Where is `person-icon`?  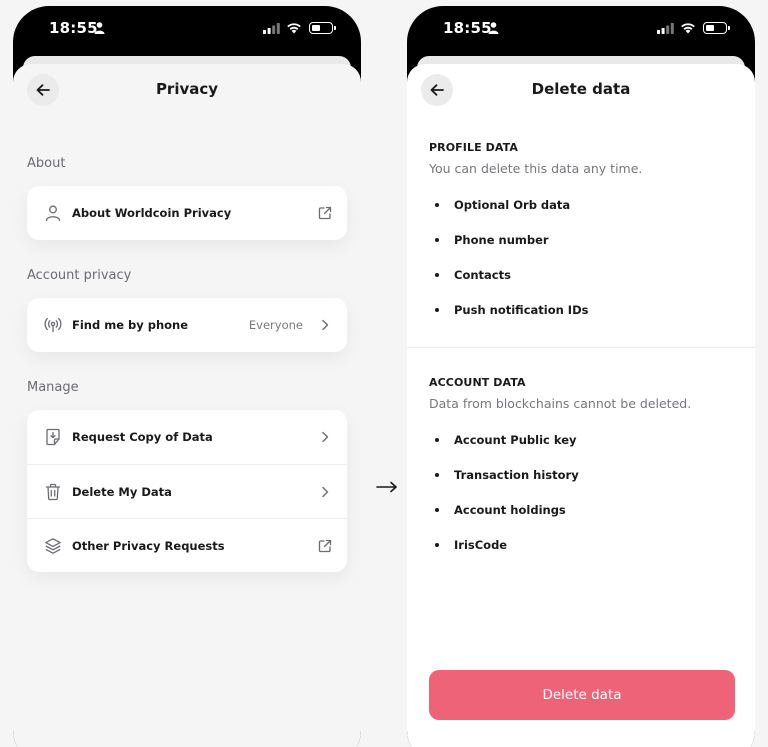
person-icon is located at coordinates (53, 213).